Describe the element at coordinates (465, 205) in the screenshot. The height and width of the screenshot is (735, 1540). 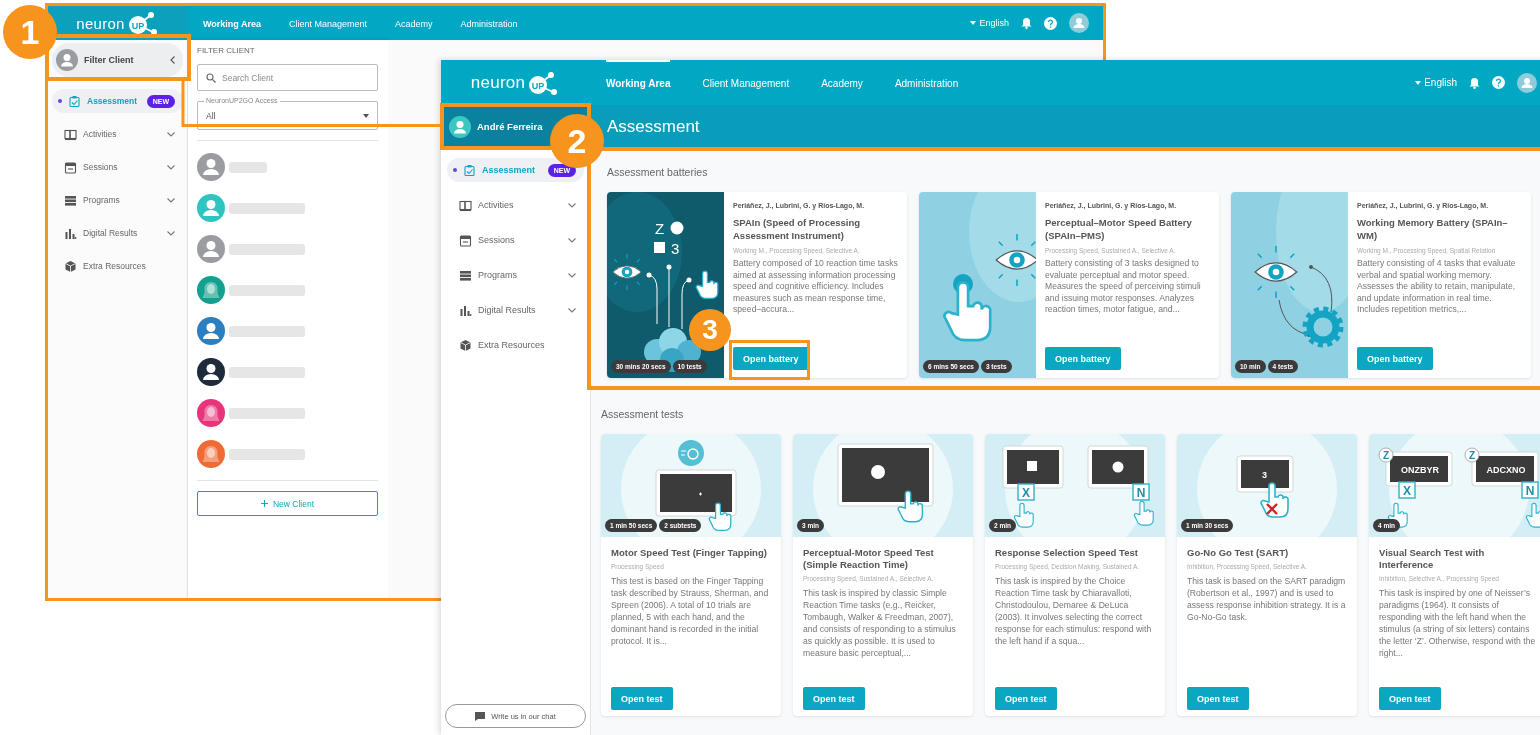
I see `book-icon` at that location.